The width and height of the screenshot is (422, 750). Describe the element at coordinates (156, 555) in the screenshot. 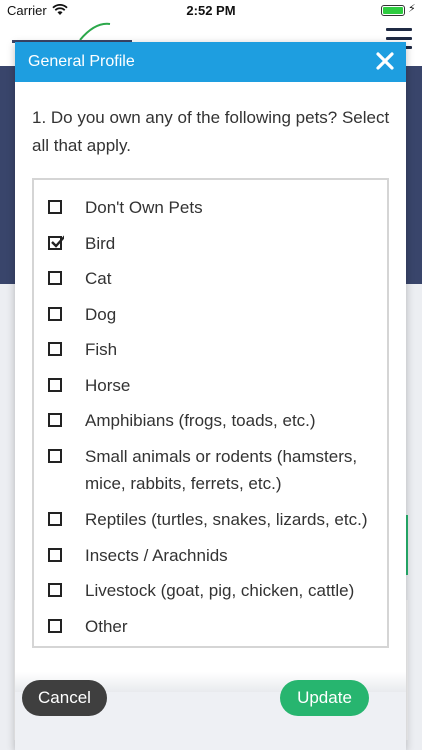

I see `option-label: Insects / Arachnids` at that location.